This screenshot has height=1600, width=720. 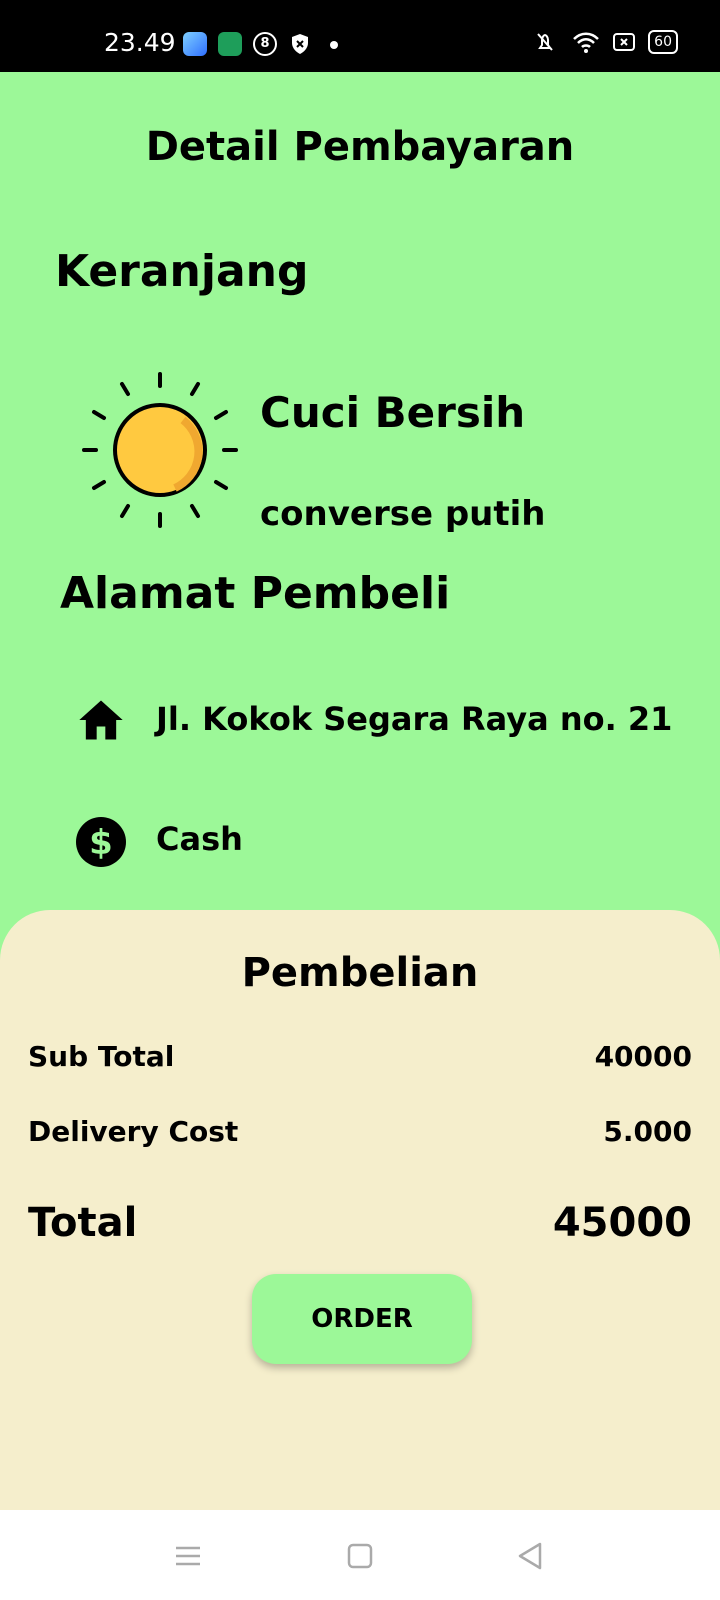 I want to click on shield-icon, so click(x=300, y=44).